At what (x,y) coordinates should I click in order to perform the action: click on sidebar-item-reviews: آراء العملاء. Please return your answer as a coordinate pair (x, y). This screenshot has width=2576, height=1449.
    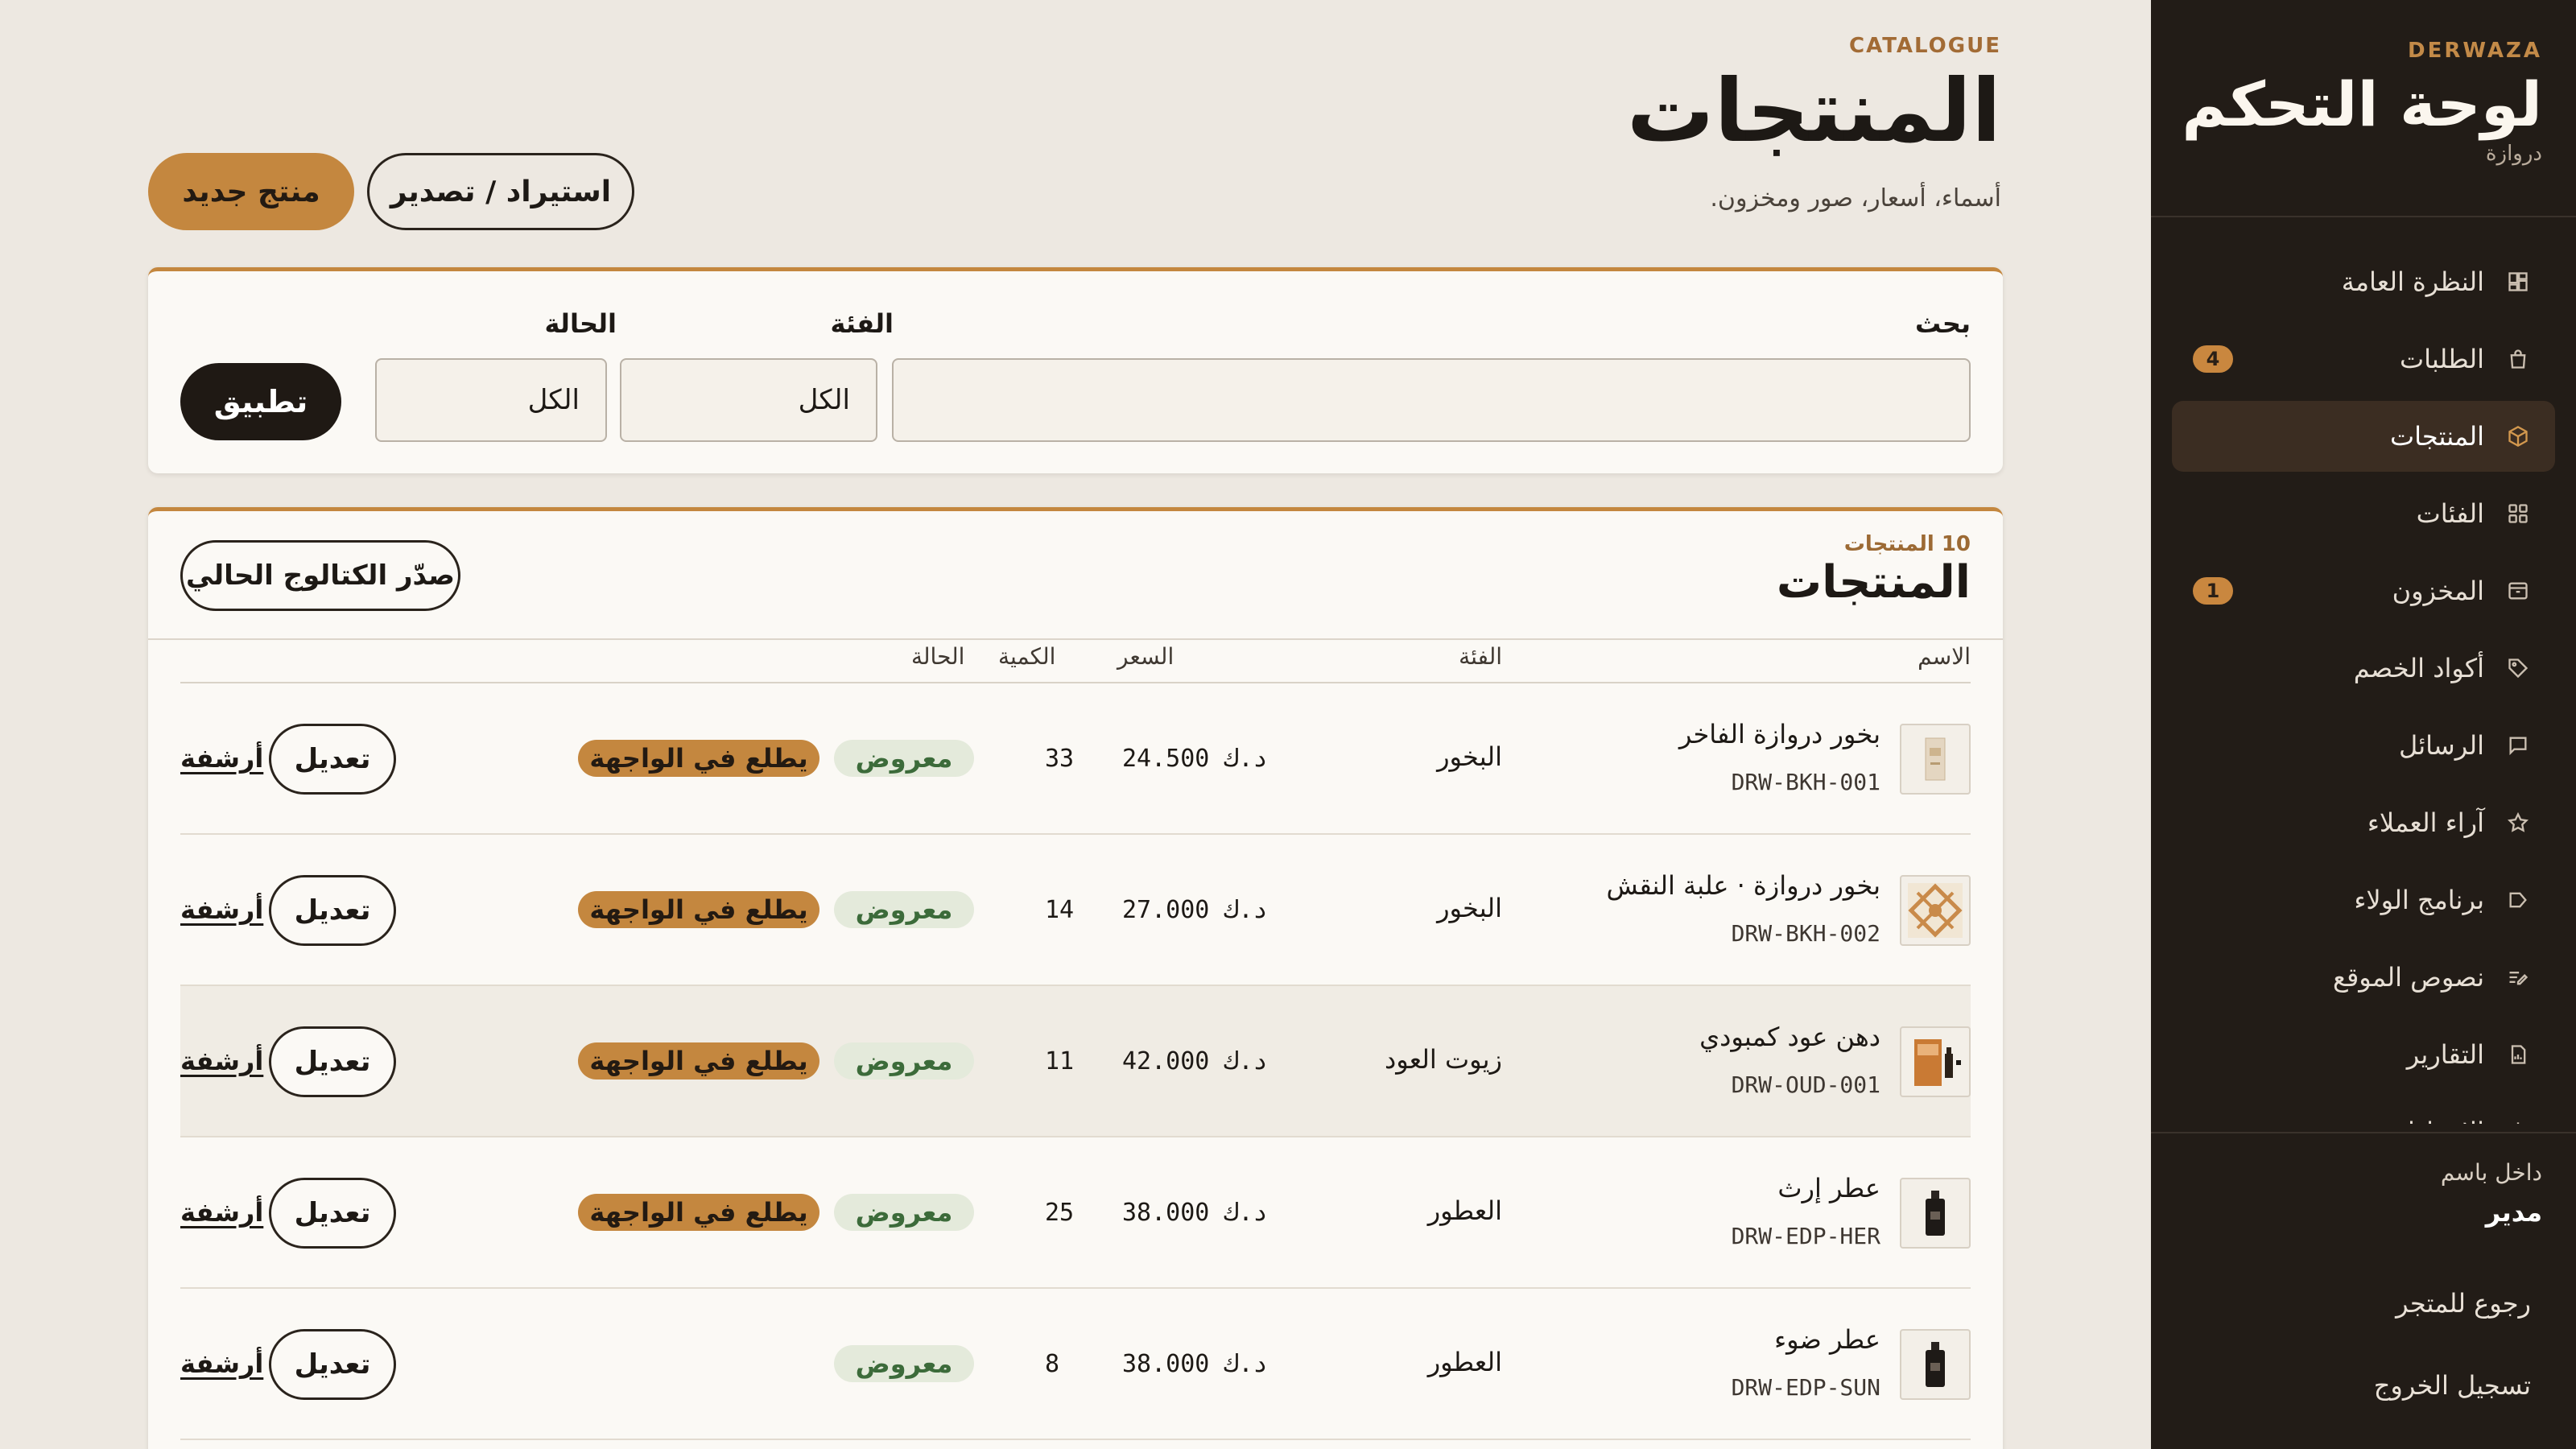
    Looking at the image, I should click on (2363, 822).